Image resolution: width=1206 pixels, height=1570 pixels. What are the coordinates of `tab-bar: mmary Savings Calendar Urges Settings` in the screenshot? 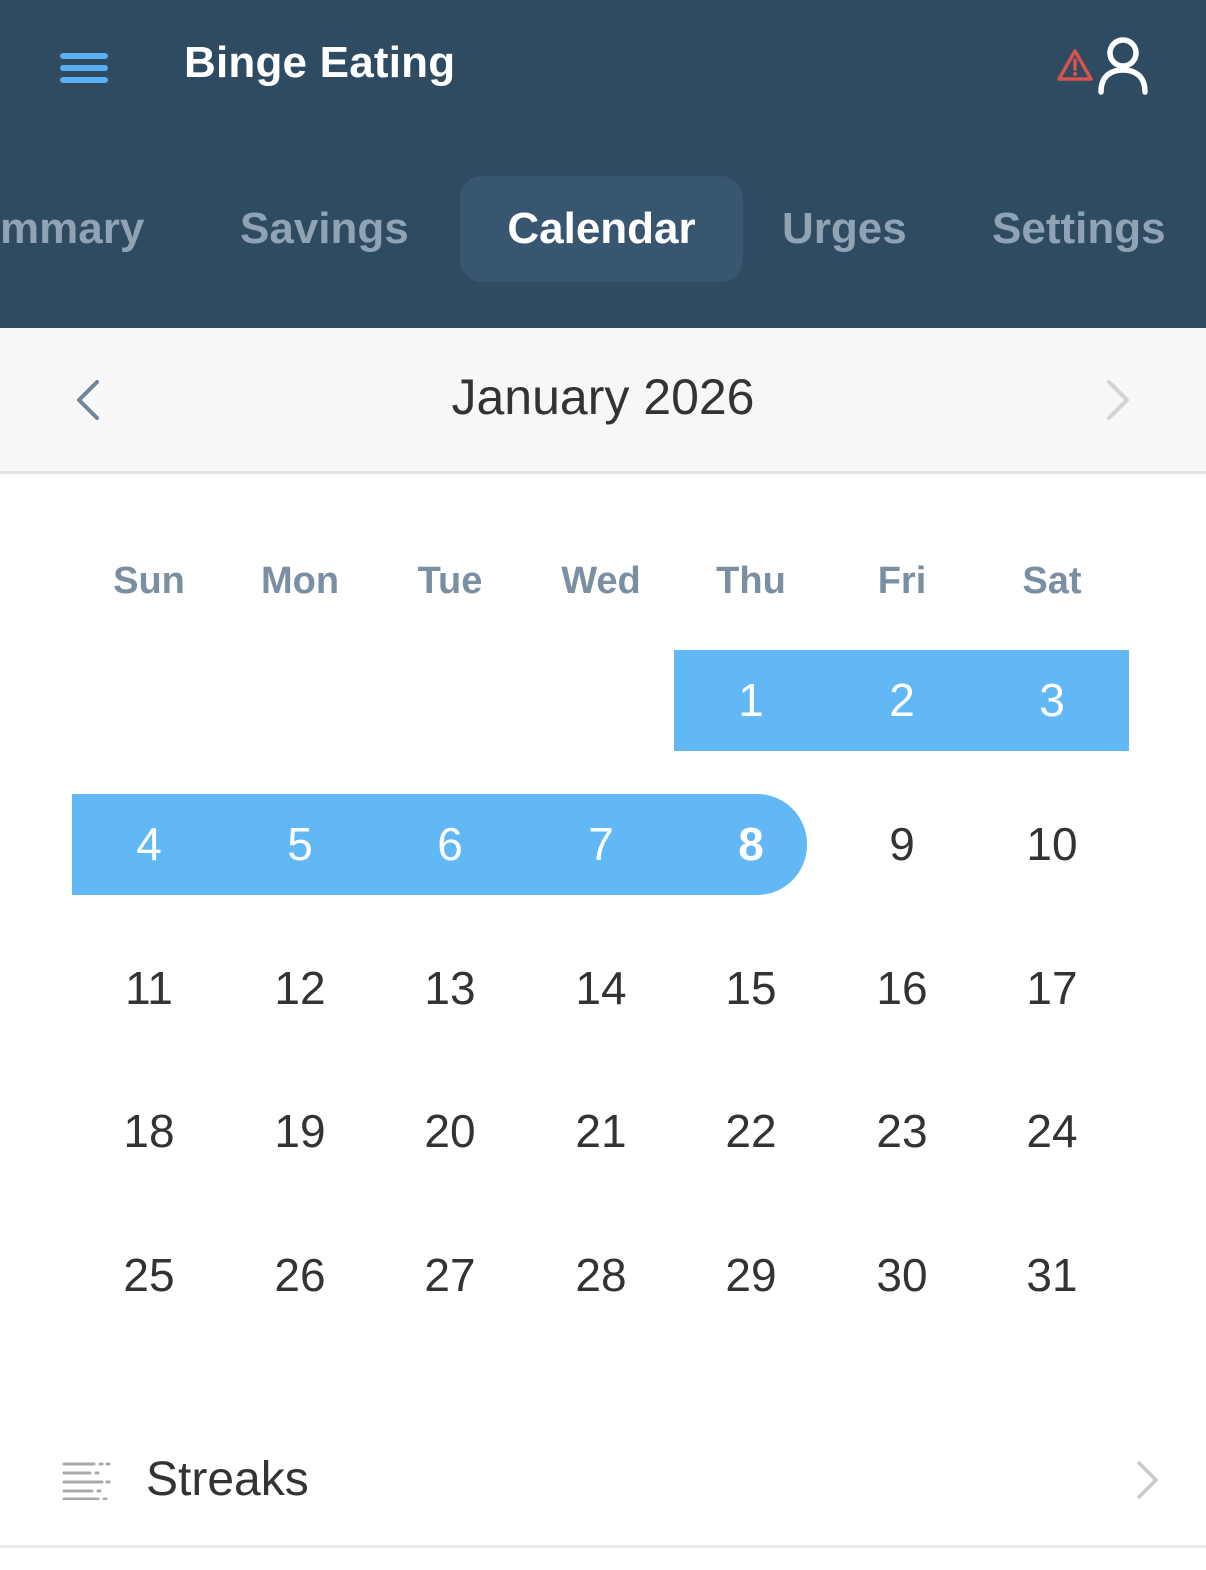 It's located at (603, 230).